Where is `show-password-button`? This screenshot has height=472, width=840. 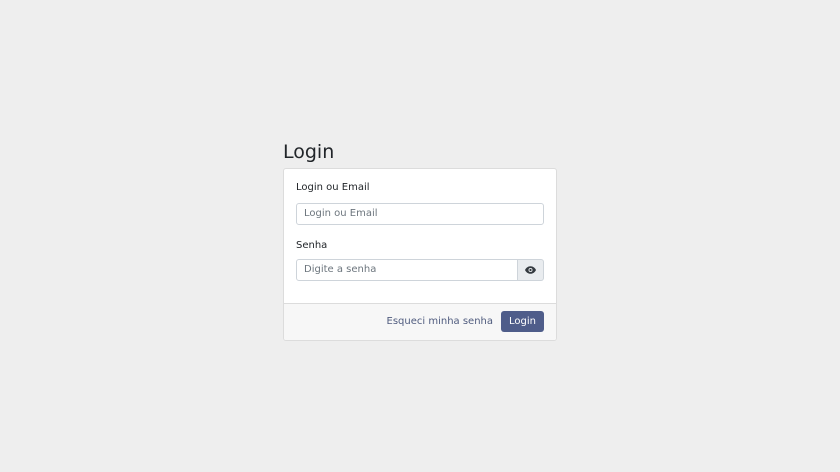
show-password-button is located at coordinates (531, 269).